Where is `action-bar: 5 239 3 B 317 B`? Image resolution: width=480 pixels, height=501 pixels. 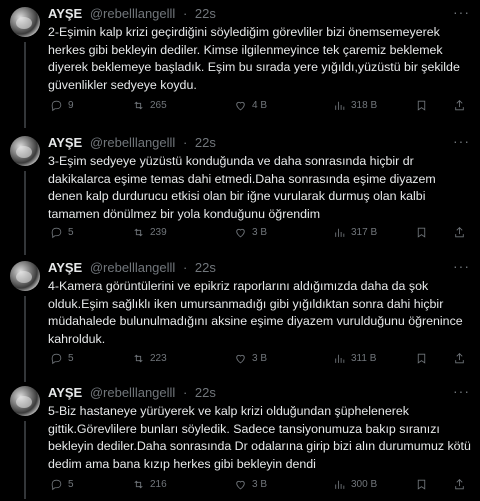 action-bar: 5 239 3 B 317 B is located at coordinates (260, 233).